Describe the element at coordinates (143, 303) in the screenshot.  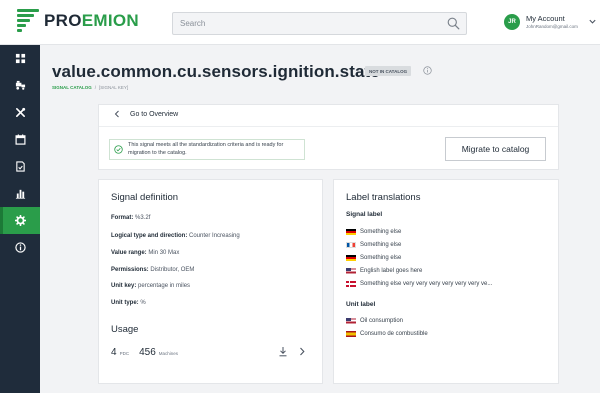
I see `field-value: %` at that location.